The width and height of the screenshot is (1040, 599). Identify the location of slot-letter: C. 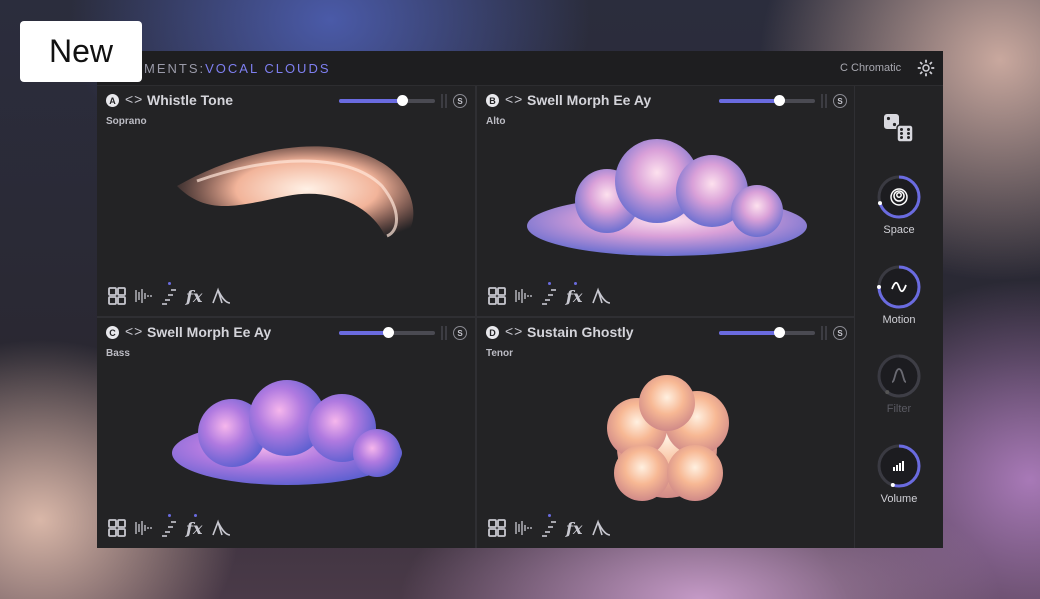
(112, 332).